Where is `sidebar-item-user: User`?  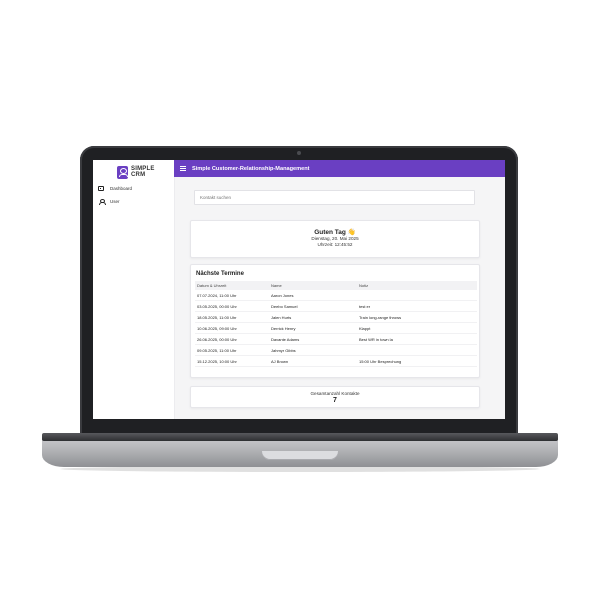
sidebar-item-user: User is located at coordinates (135, 201).